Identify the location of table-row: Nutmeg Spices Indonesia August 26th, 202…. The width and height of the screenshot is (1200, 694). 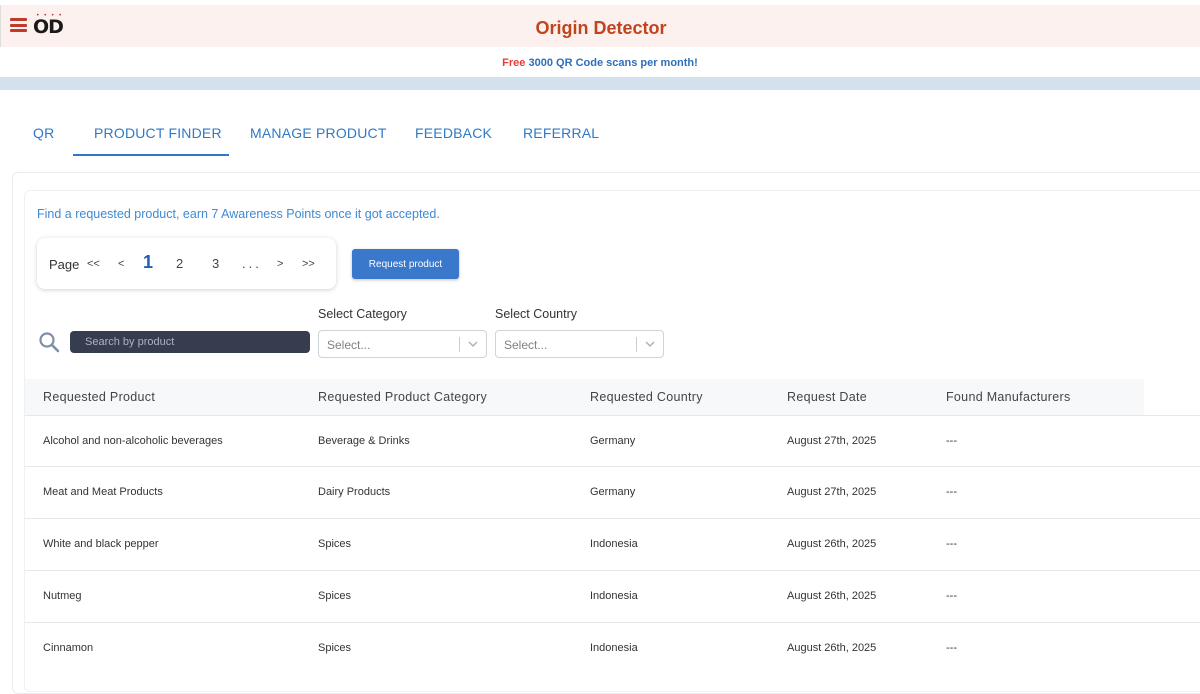
(612, 596).